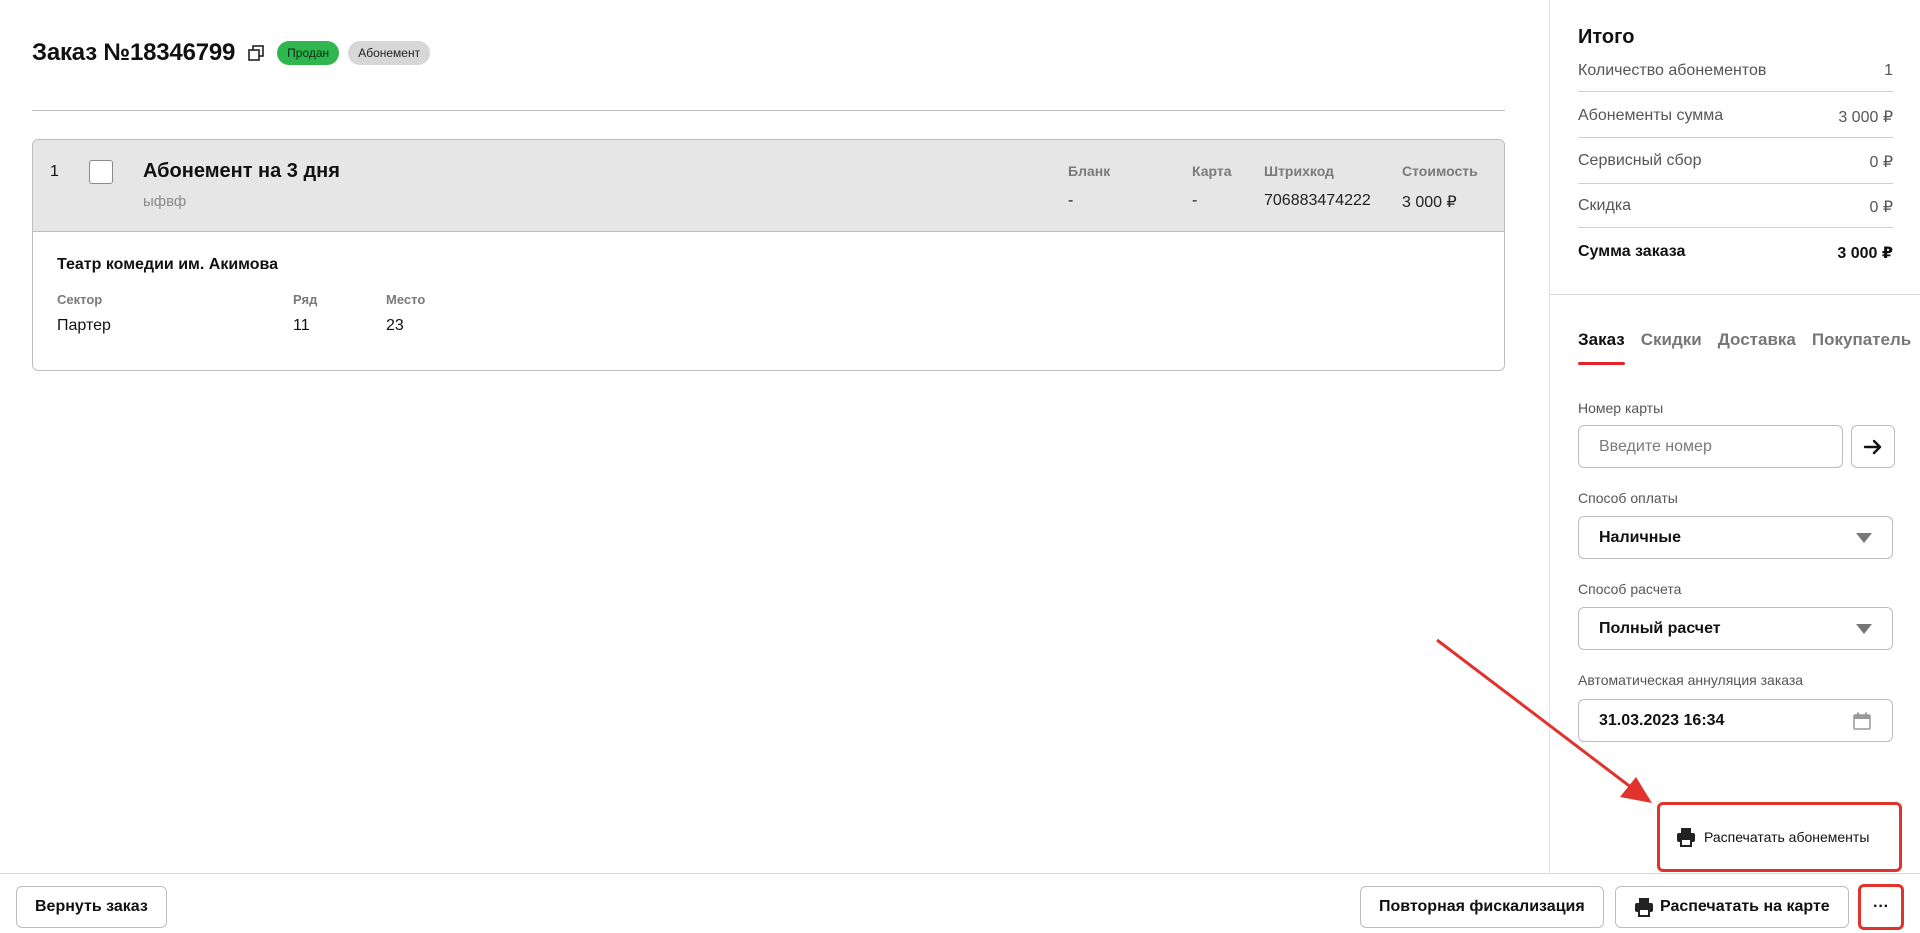 The width and height of the screenshot is (1920, 933). What do you see at coordinates (1482, 907) in the screenshot?
I see `refiscalize-button: Повторная фискализация` at bounding box center [1482, 907].